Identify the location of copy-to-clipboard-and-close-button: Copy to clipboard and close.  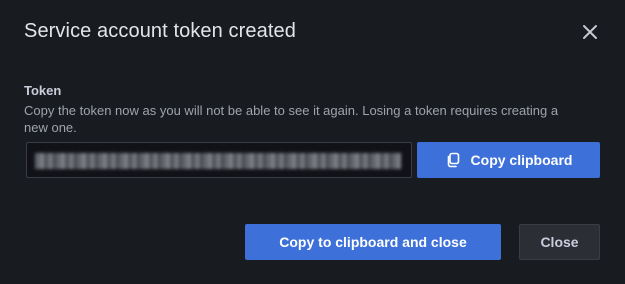
(373, 242).